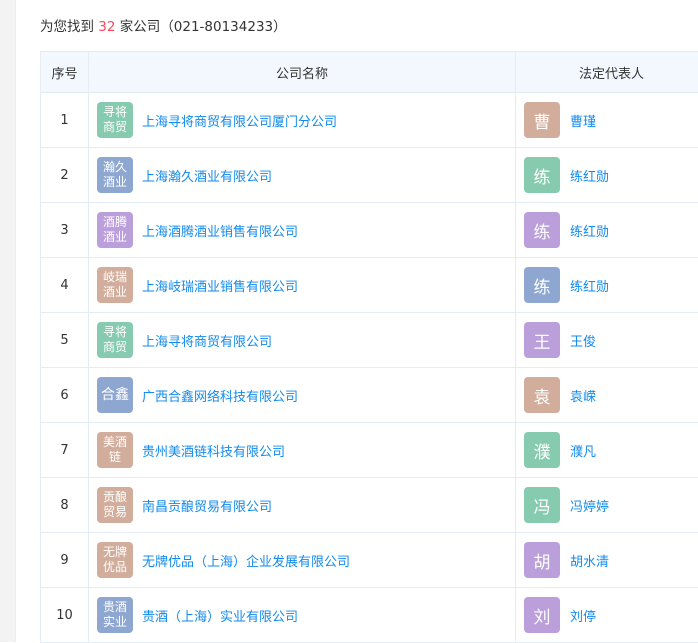 The height and width of the screenshot is (643, 698). What do you see at coordinates (65, 340) in the screenshot?
I see `row-index: 5` at bounding box center [65, 340].